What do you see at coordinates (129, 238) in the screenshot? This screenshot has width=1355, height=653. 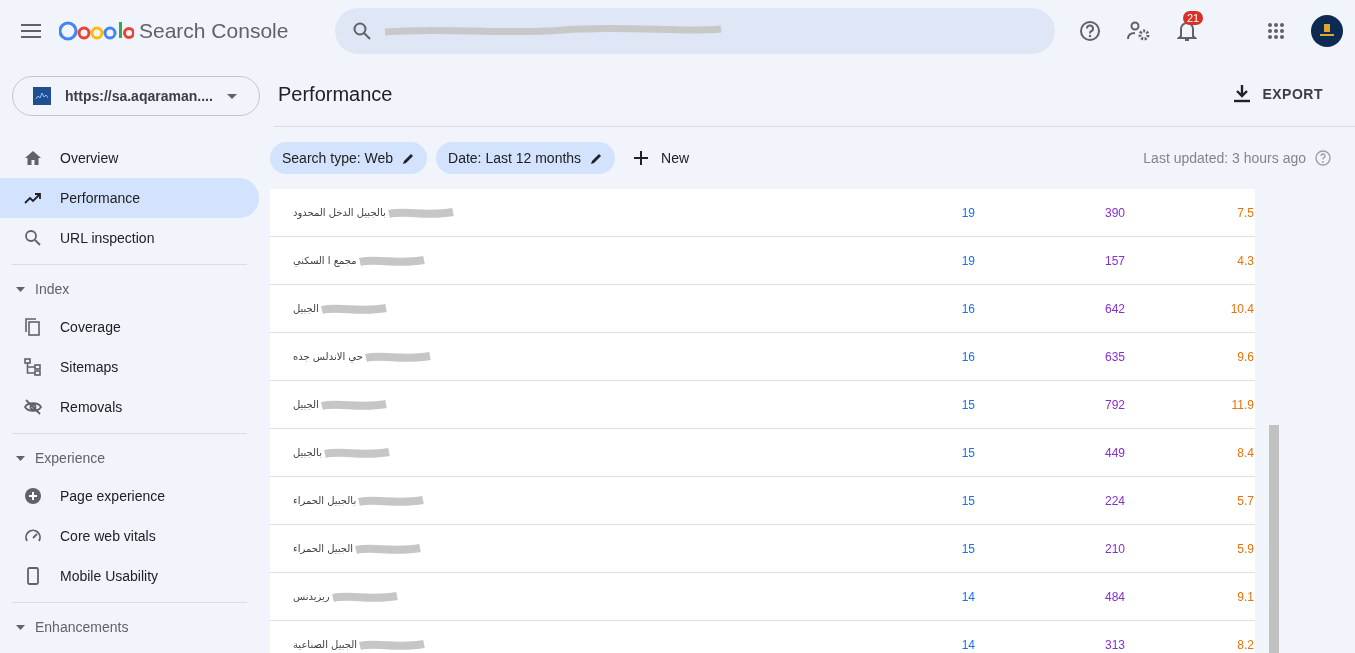 I see `nav-item: URL inspection` at bounding box center [129, 238].